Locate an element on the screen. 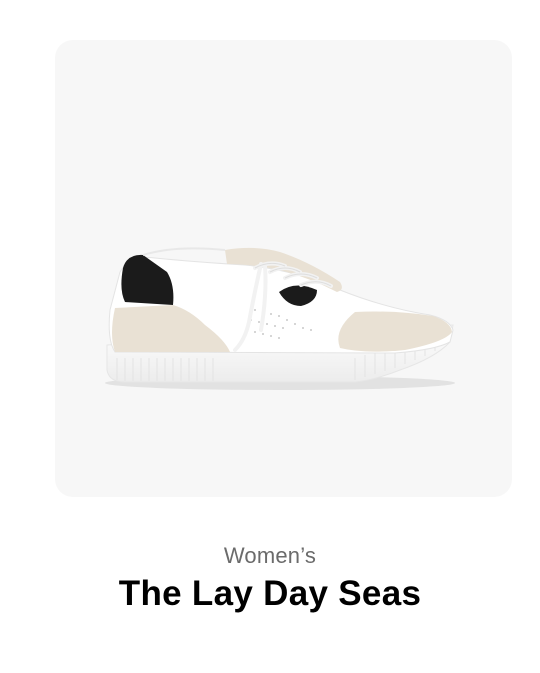 This screenshot has width=540, height=673. sneaker-image-icon is located at coordinates (280, 318).